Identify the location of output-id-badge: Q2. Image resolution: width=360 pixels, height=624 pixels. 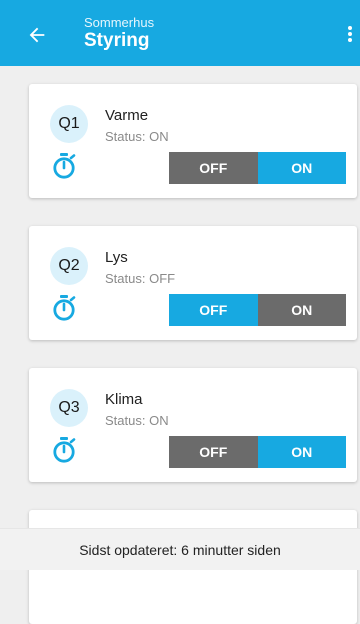
(69, 266).